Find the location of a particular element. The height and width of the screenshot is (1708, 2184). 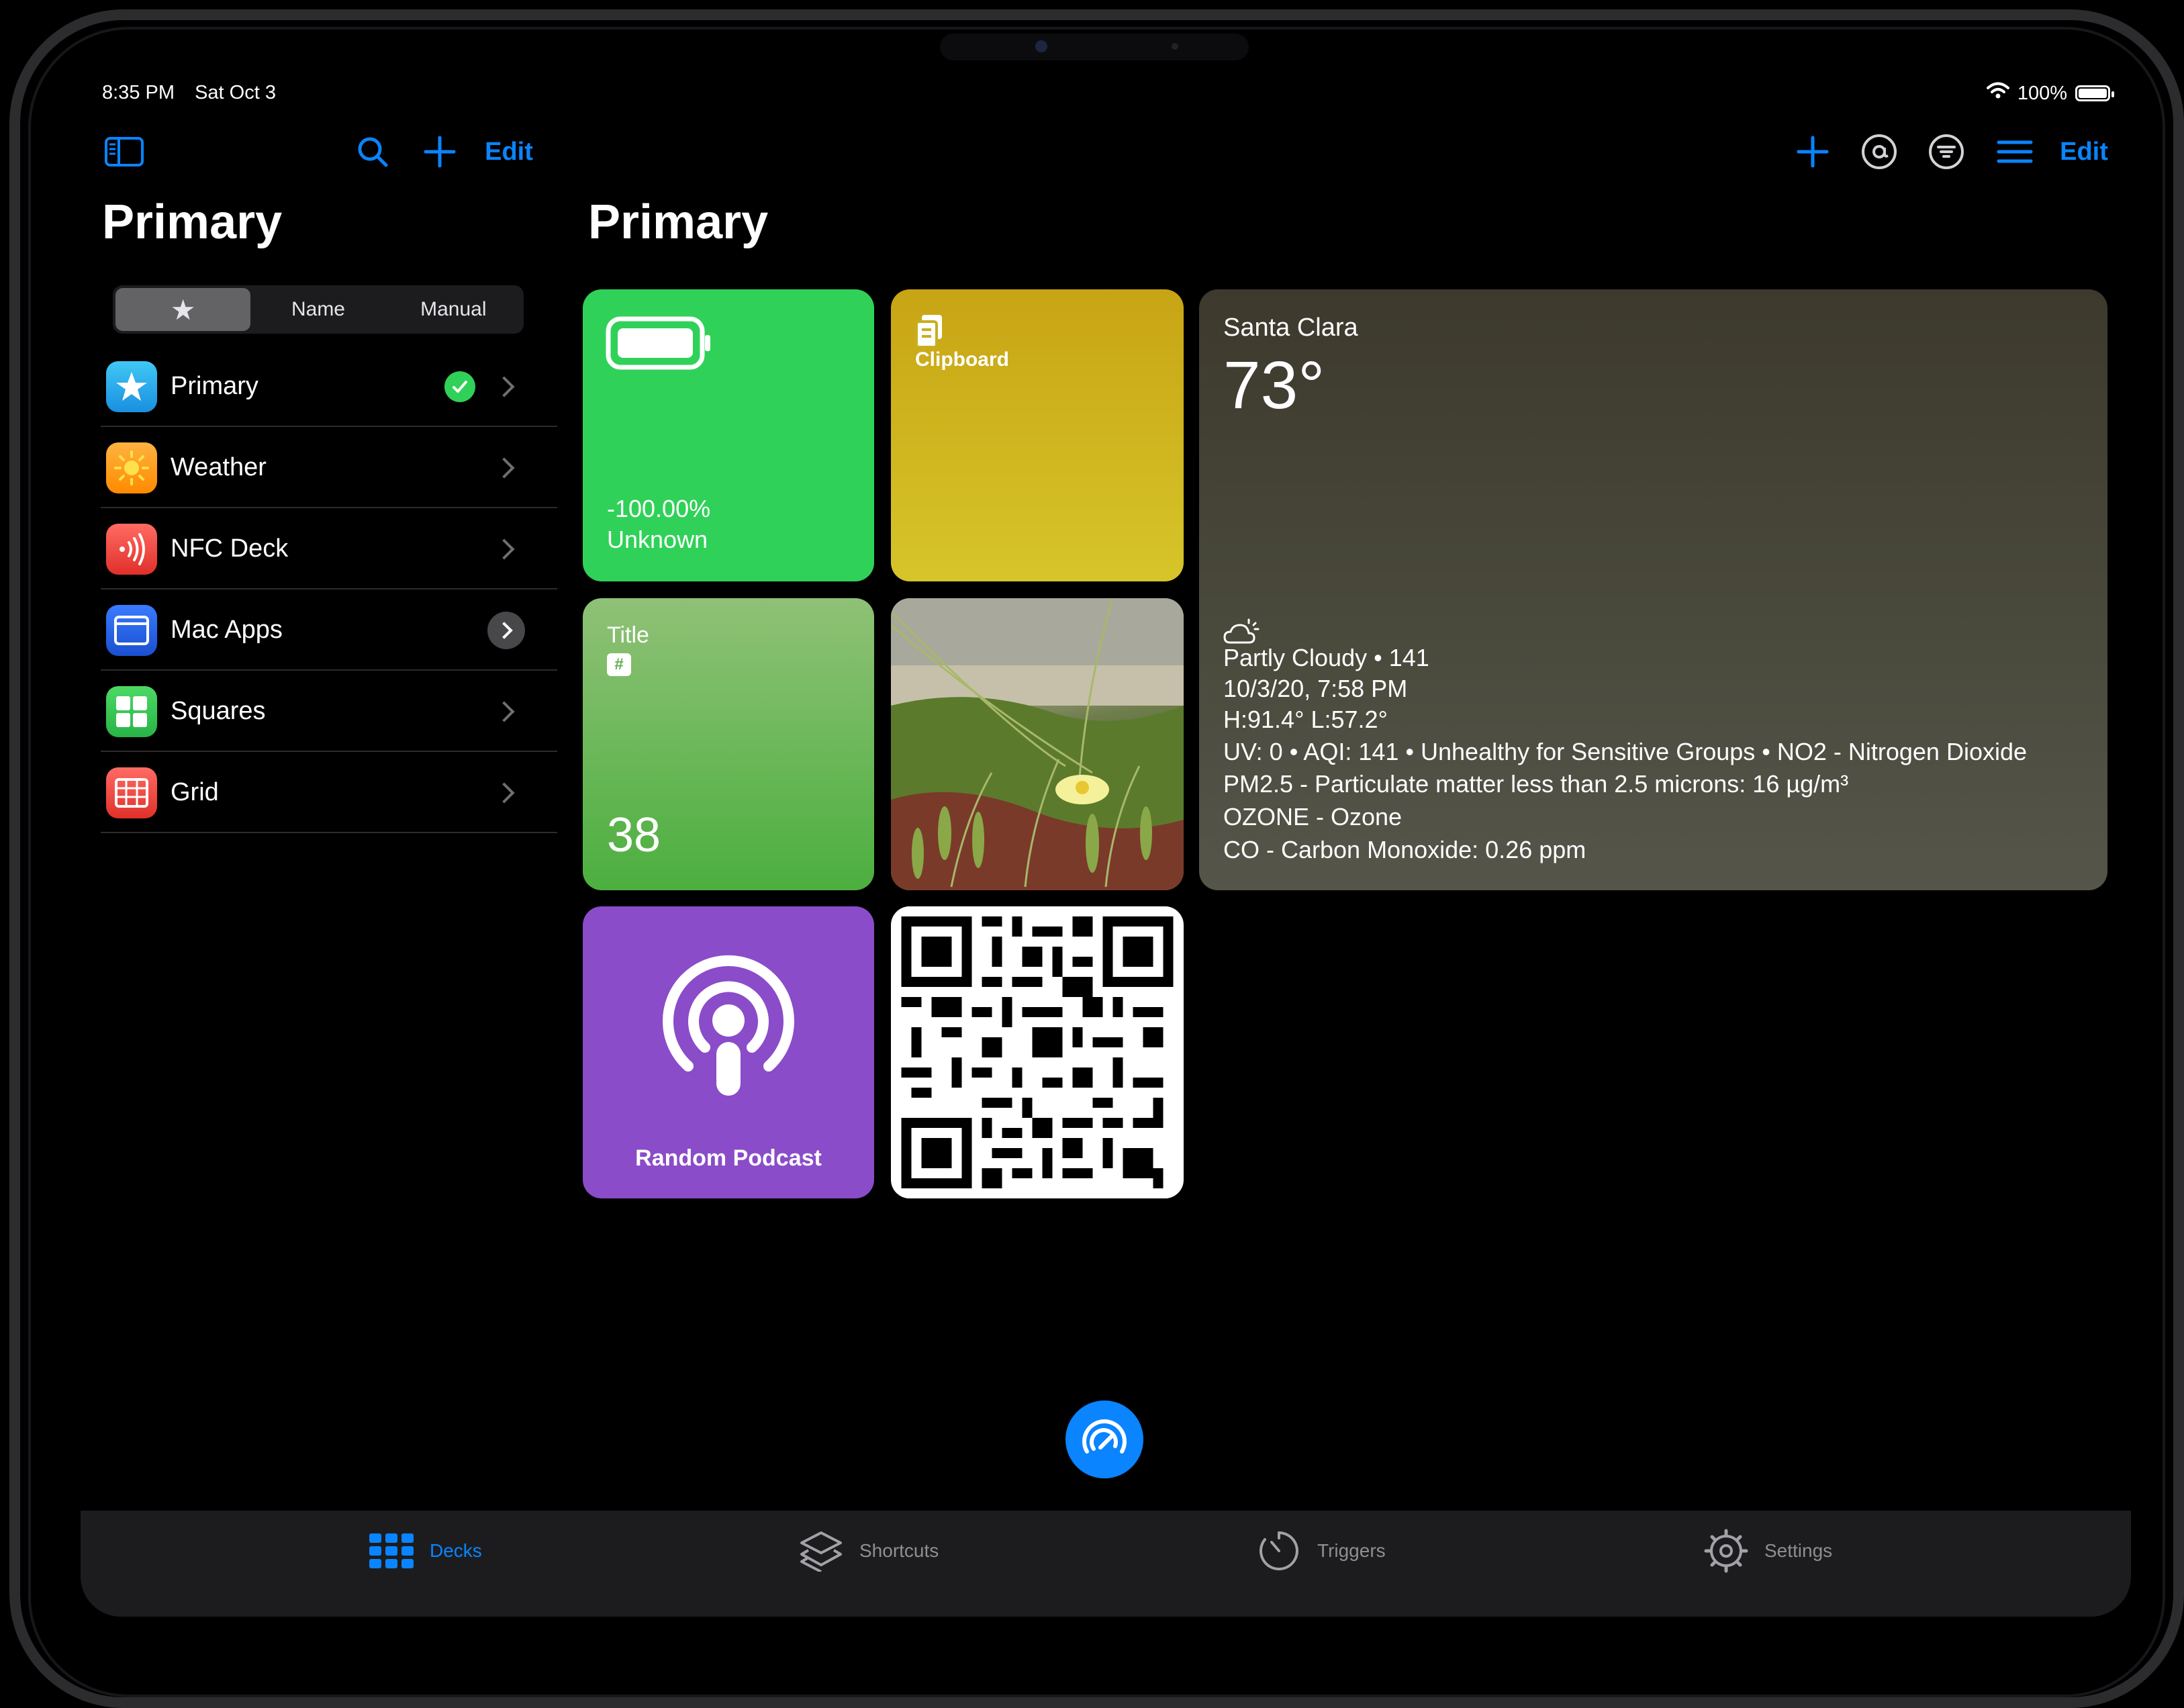

weather-hilo: H:91.4° L:57.2° is located at coordinates (1305, 720).